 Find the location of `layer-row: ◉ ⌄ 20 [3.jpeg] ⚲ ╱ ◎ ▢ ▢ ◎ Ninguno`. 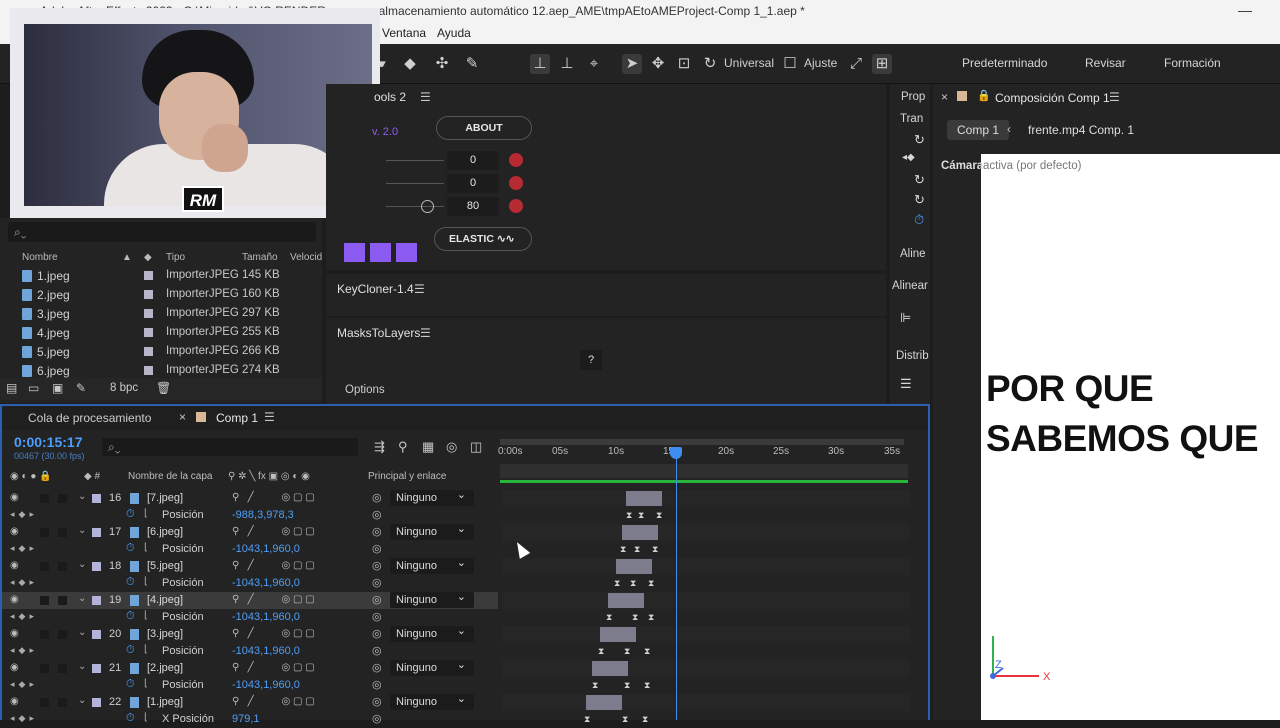

layer-row: ◉ ⌄ 20 [3.jpeg] ⚲ ╱ ◎ ▢ ▢ ◎ Ninguno is located at coordinates (250, 633).